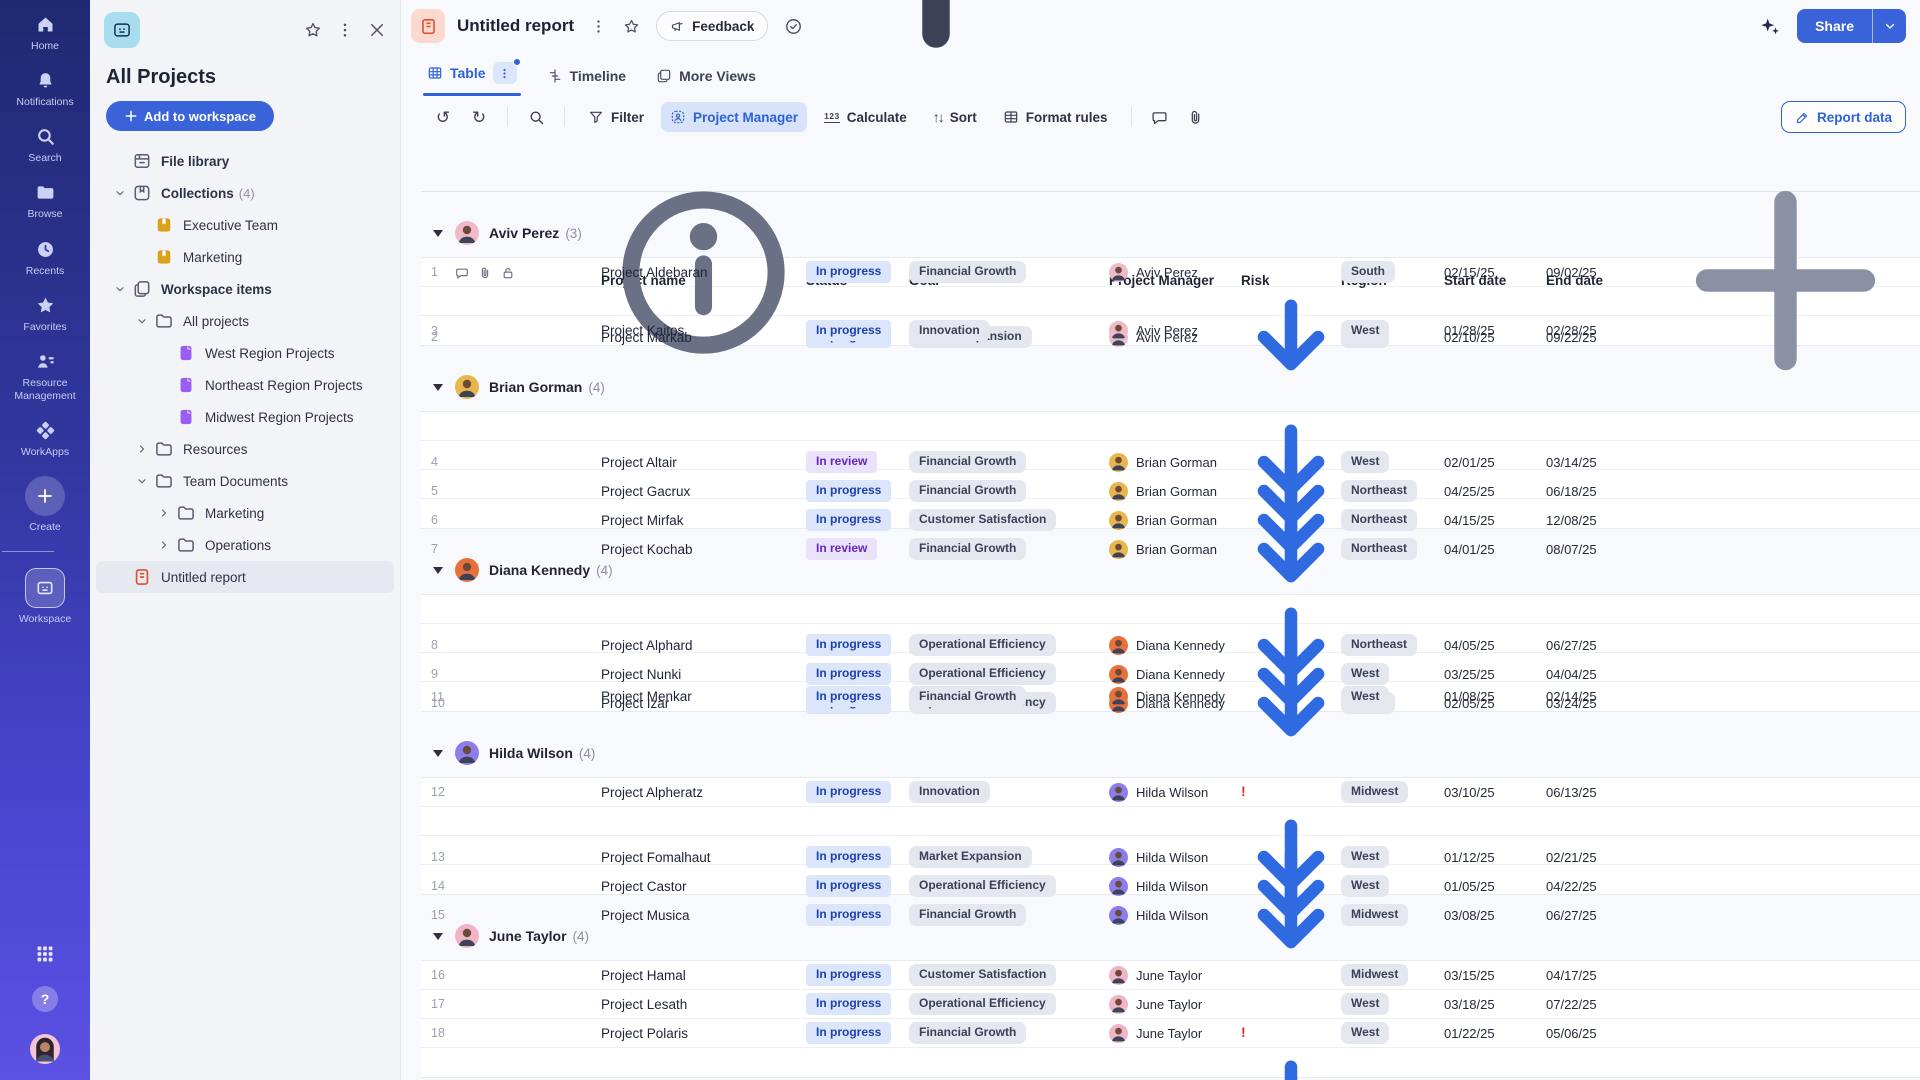 The width and height of the screenshot is (1920, 1080). I want to click on cell-risk: !, so click(1291, 792).